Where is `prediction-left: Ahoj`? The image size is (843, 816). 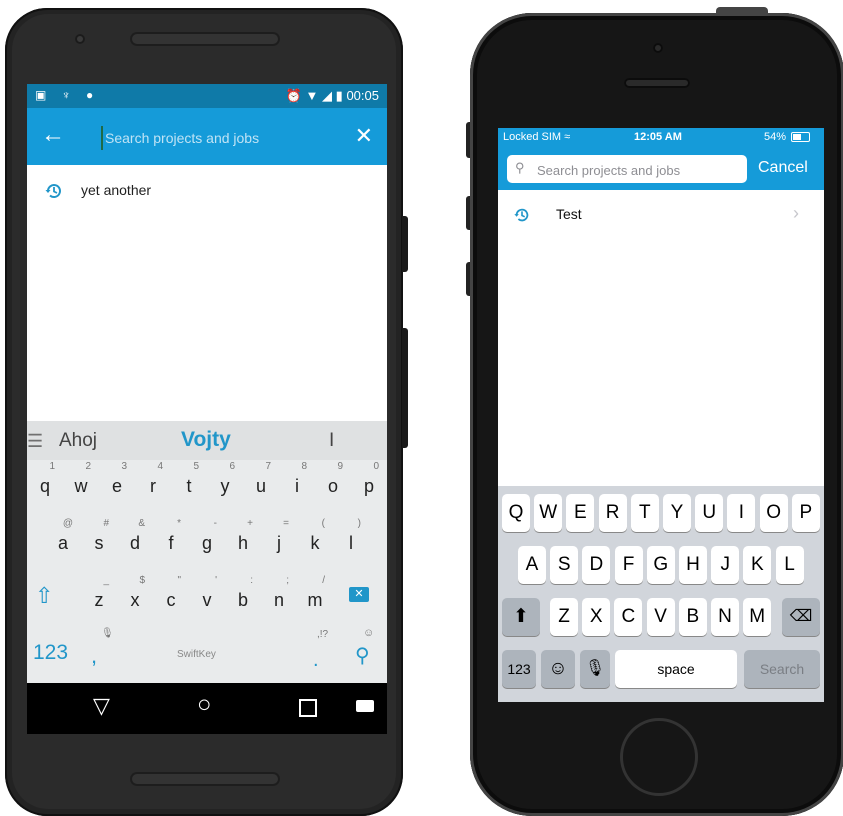 prediction-left: Ahoj is located at coordinates (78, 441).